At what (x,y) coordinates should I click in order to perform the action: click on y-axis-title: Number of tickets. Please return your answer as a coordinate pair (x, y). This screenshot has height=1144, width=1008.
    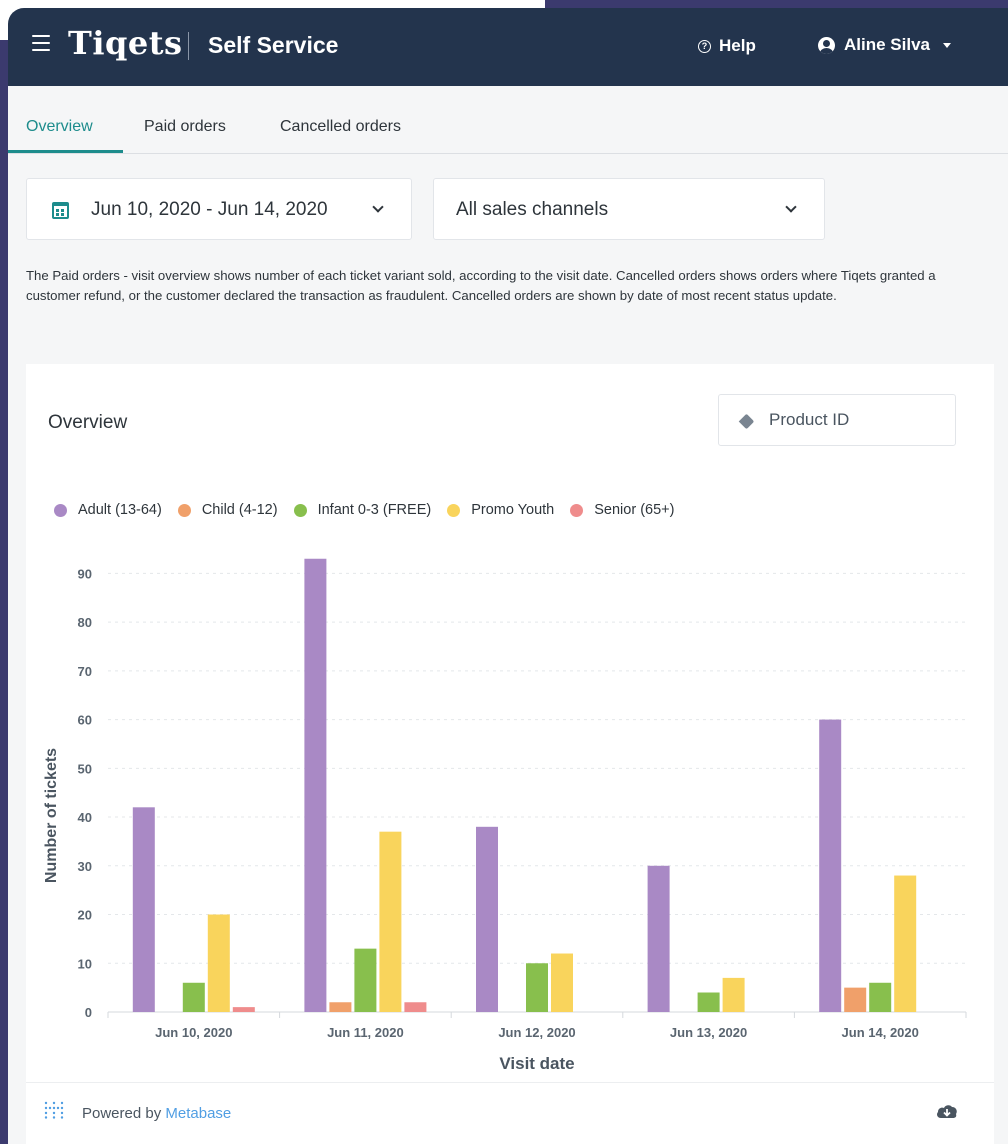
    Looking at the image, I should click on (51, 815).